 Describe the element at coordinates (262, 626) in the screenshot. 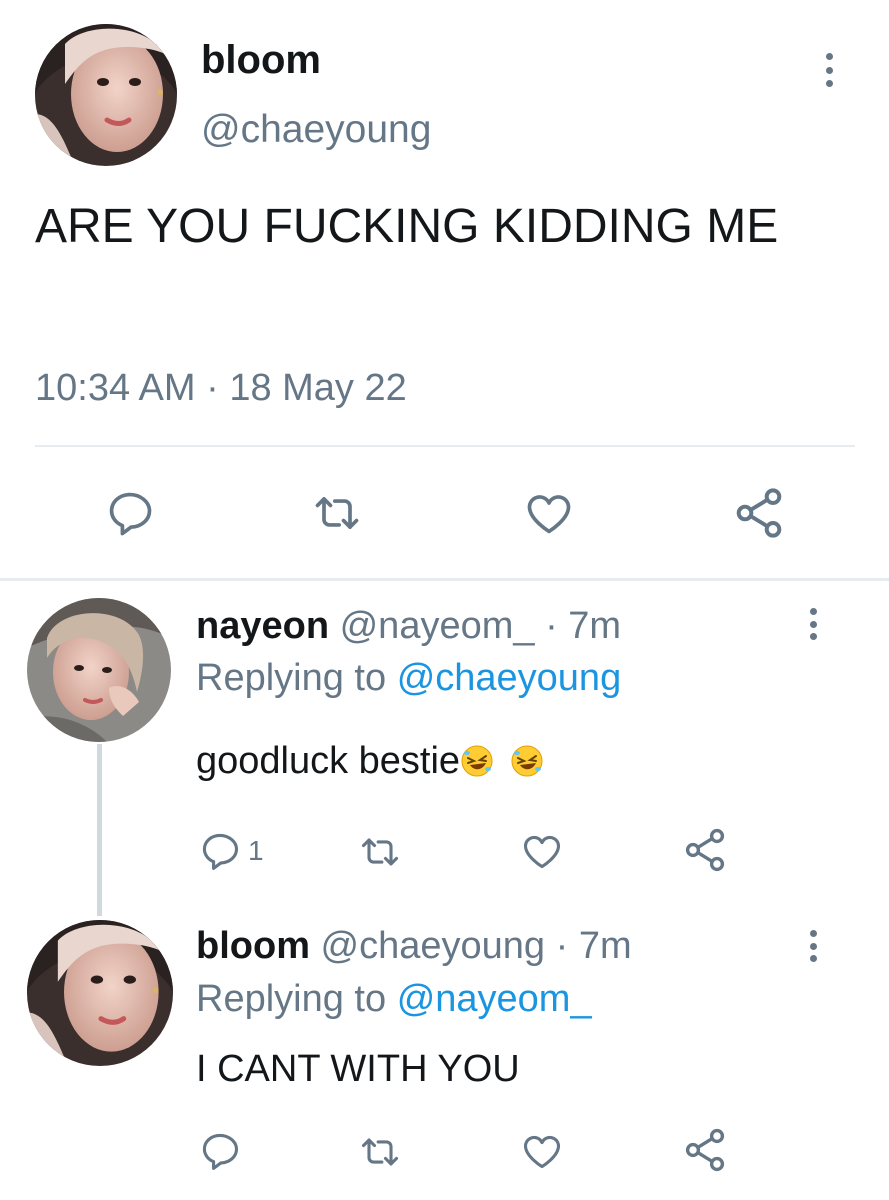

I see `reply-1-display-name: nayeon` at that location.